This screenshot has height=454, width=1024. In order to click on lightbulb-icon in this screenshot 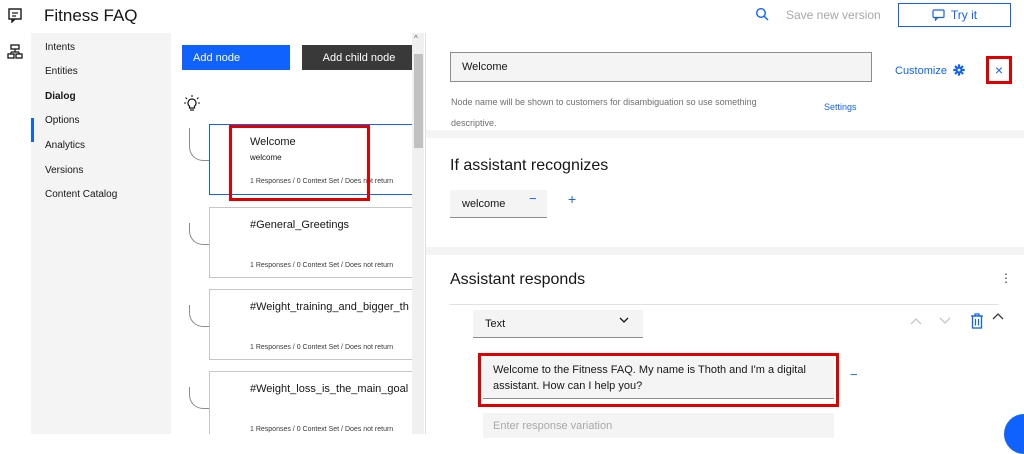, I will do `click(192, 103)`.